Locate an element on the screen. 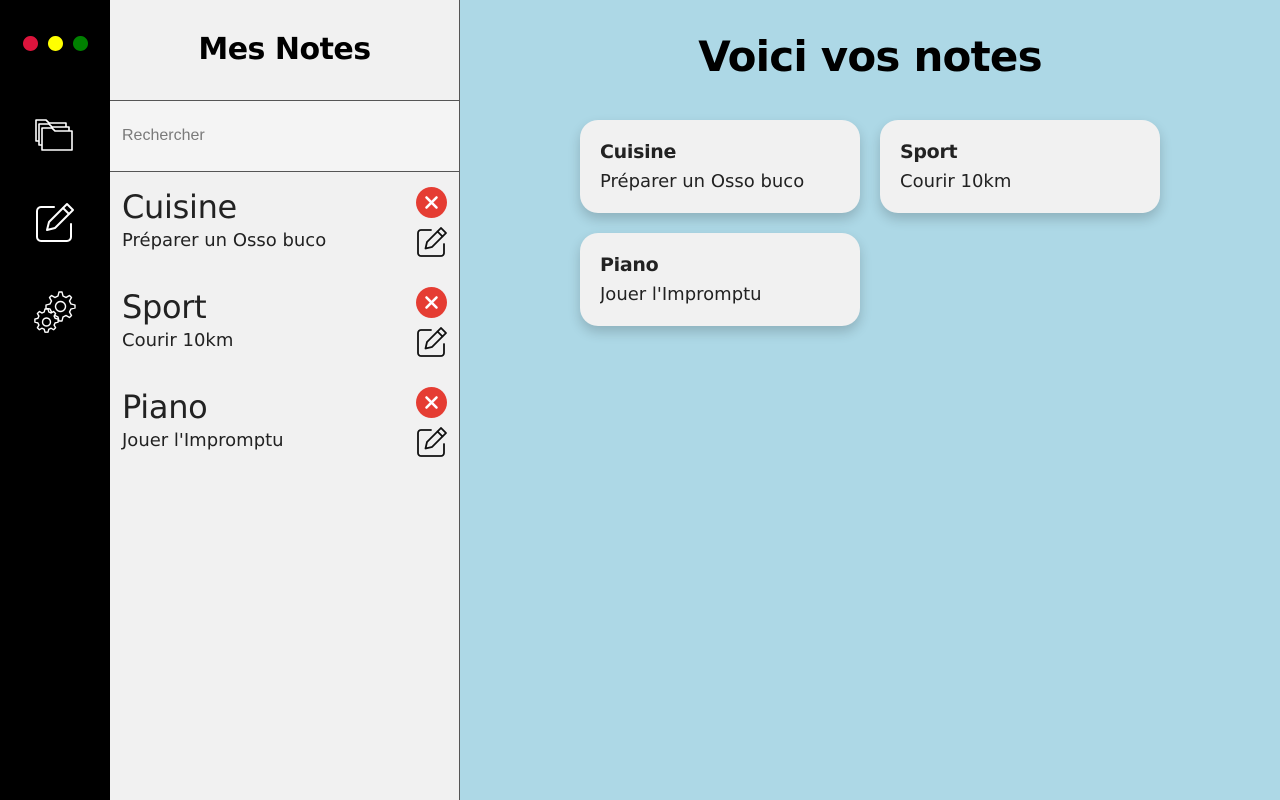 This screenshot has width=1280, height=800. search-input is located at coordinates (284, 136).